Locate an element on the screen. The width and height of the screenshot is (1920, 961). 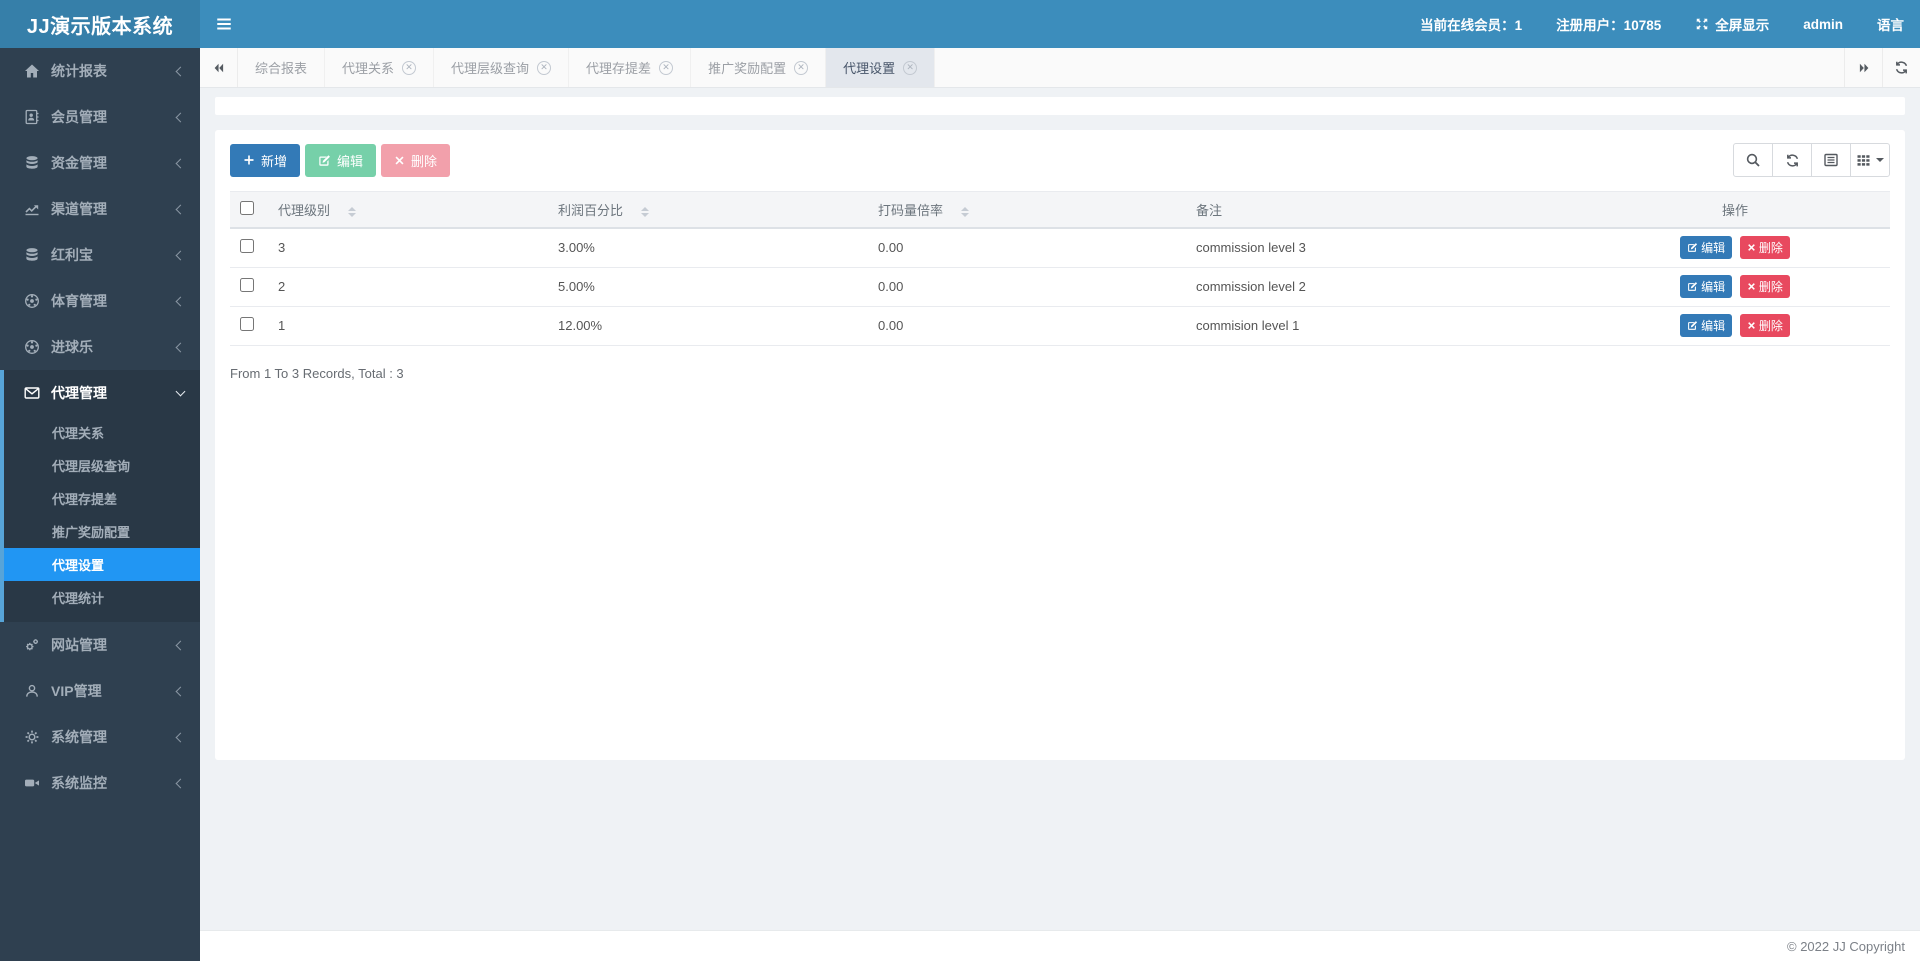
tab-promo-reward-config: 推广奖励配置 ✕ is located at coordinates (759, 67).